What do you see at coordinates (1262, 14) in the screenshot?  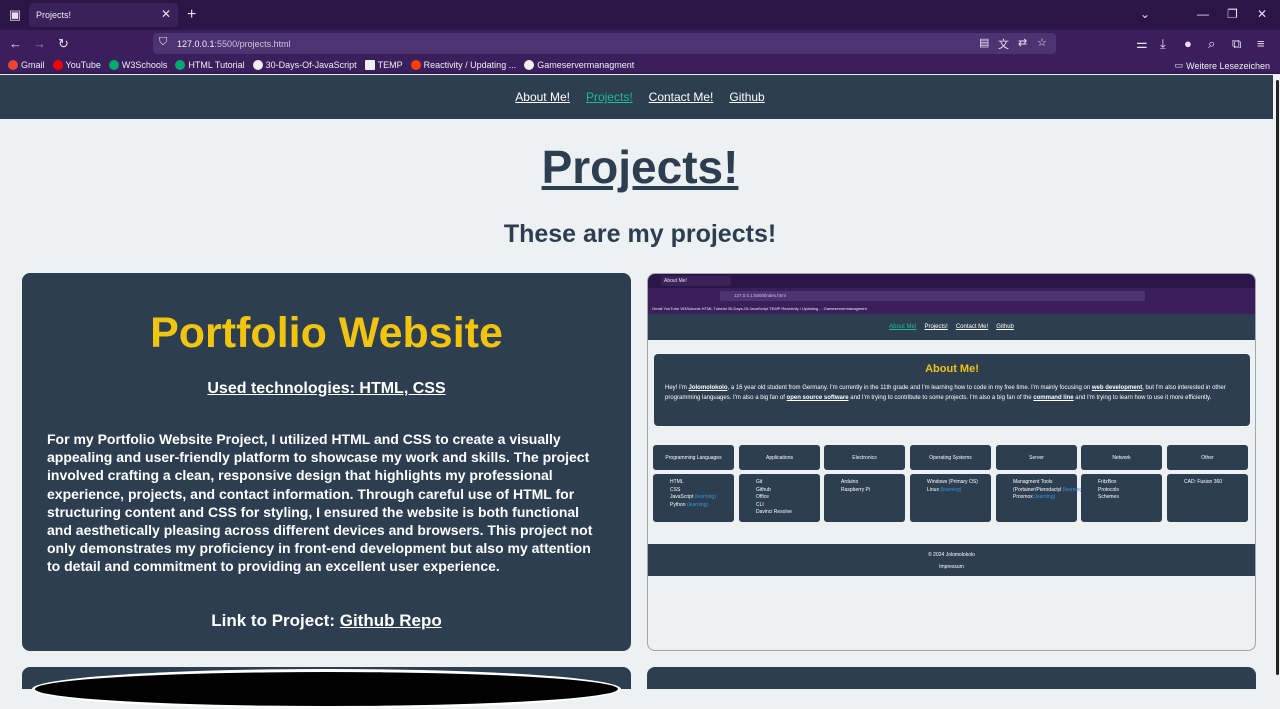 I see `window-close-icon: ✕` at bounding box center [1262, 14].